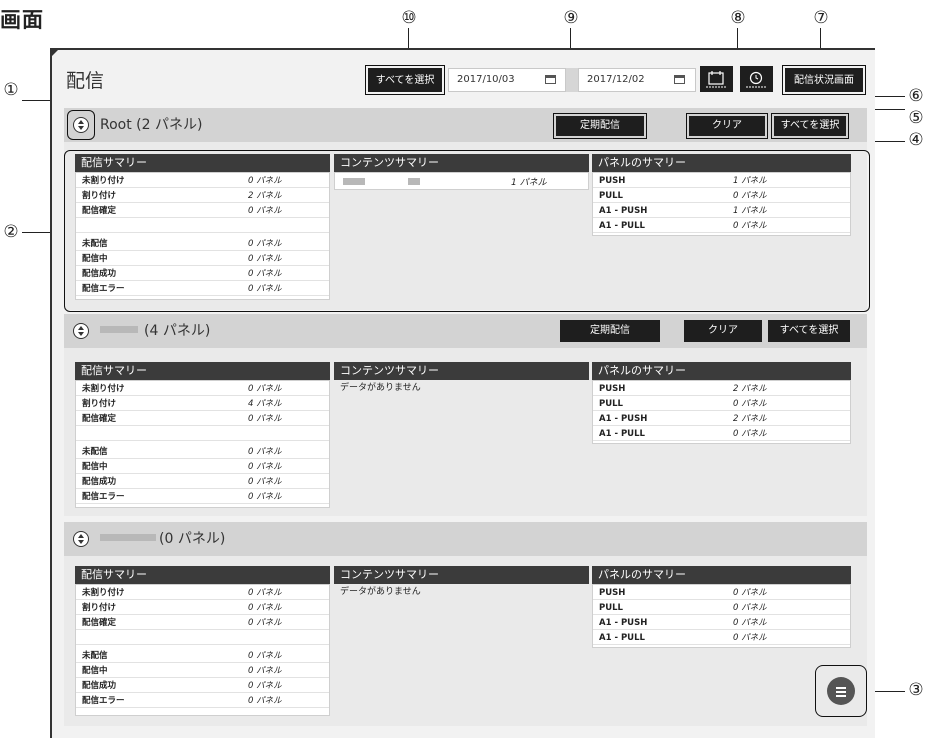 Image resolution: width=930 pixels, height=738 pixels. I want to click on section-count: (4 パネル), so click(177, 331).